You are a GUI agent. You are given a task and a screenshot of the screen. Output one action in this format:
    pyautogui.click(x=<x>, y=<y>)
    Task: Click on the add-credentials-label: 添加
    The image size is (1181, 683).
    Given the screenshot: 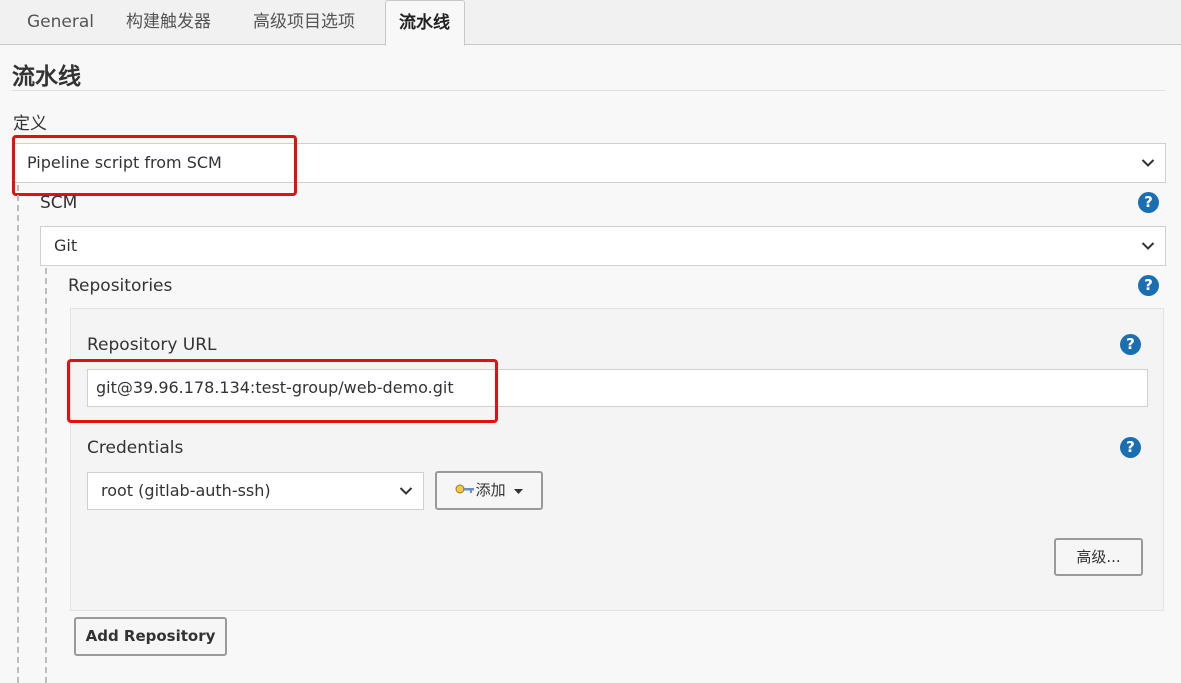 What is the action you would take?
    pyautogui.click(x=490, y=490)
    